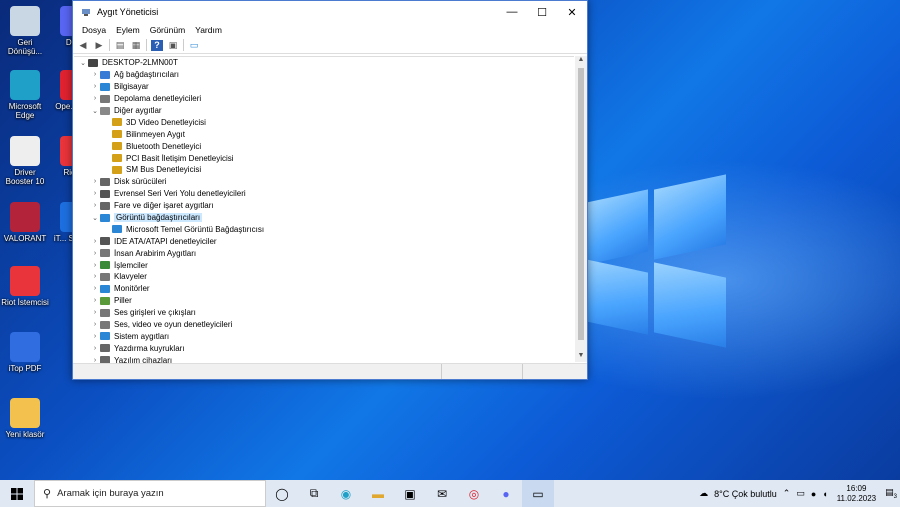  I want to click on weather-text: 8°C Çok bulutlu, so click(745, 494).